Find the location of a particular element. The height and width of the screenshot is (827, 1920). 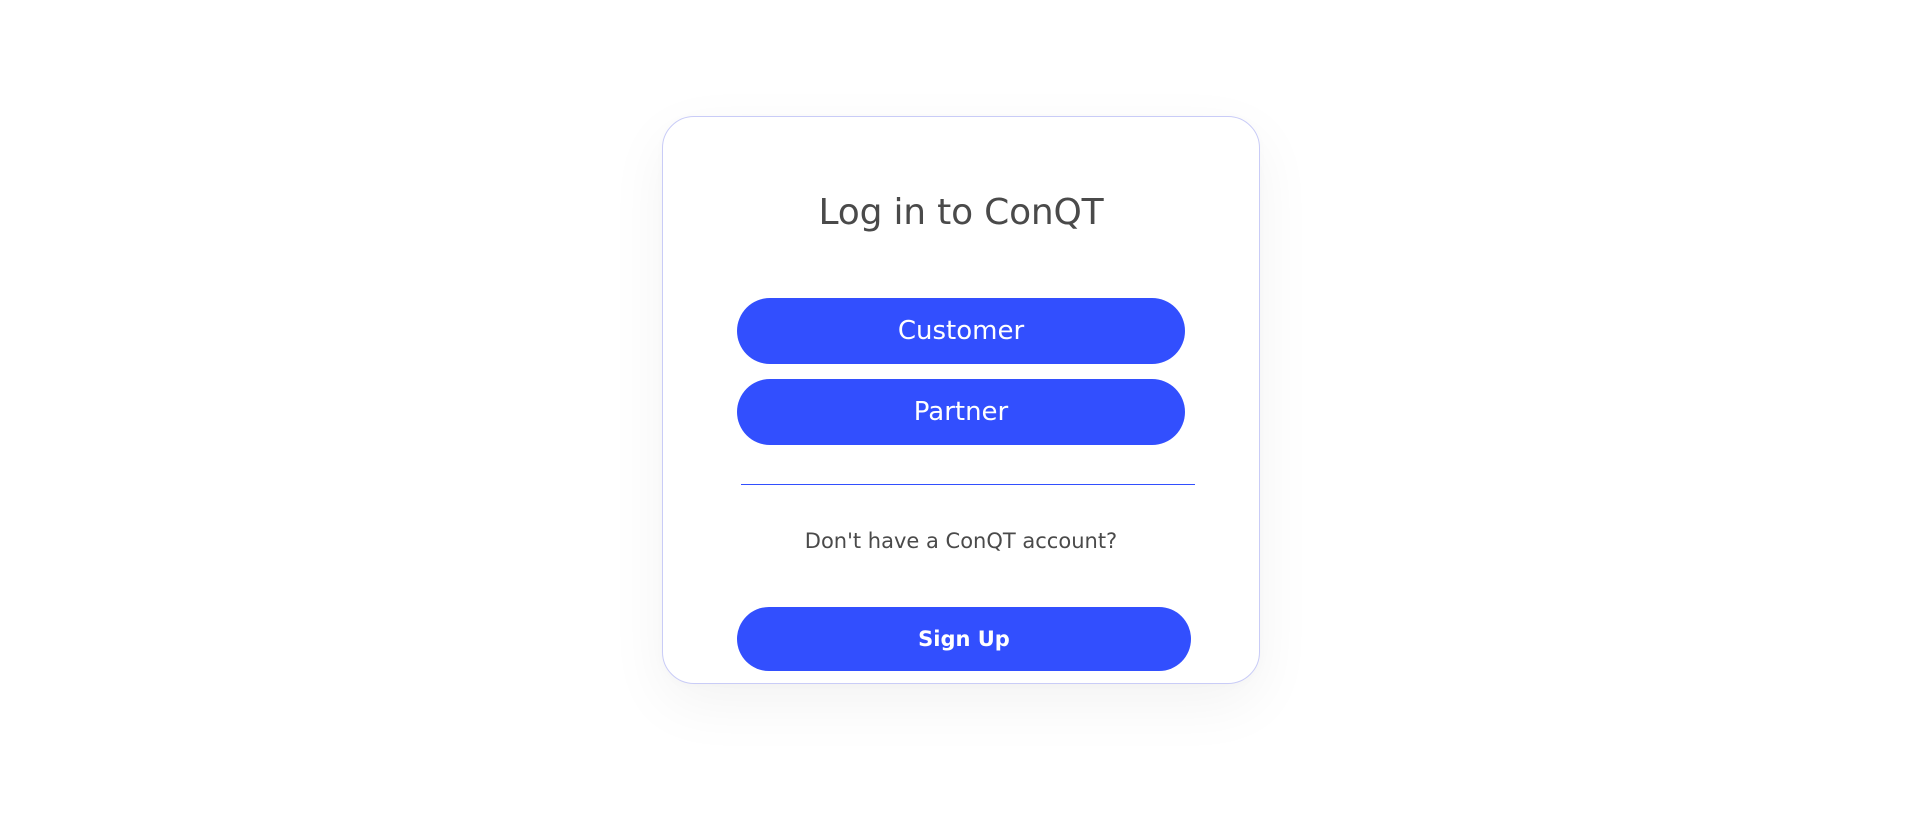

signup-prompt: Don't have a ConQT account? is located at coordinates (961, 541).